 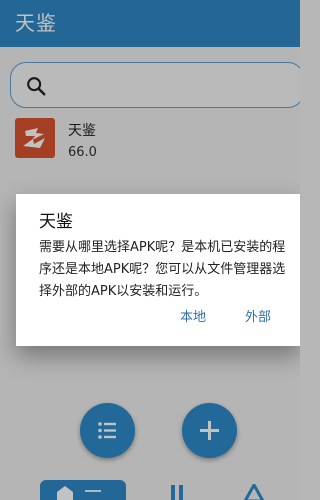 What do you see at coordinates (258, 315) in the screenshot?
I see `external-button: 外部` at bounding box center [258, 315].